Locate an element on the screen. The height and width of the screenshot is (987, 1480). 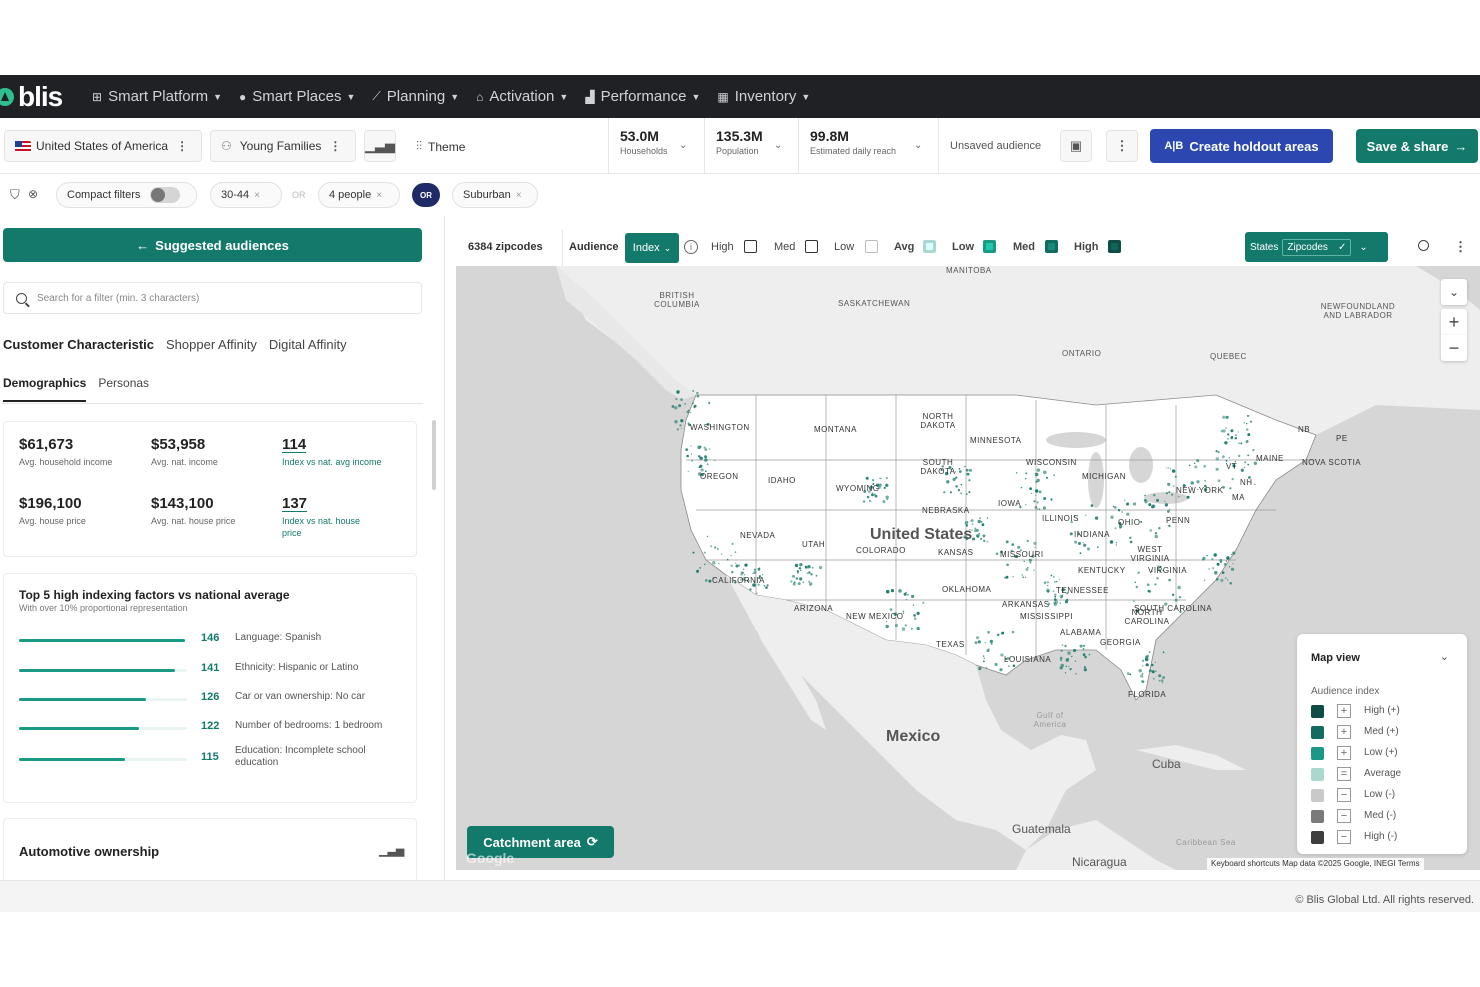
checkbox-high-pos is located at coordinates (1114, 246).